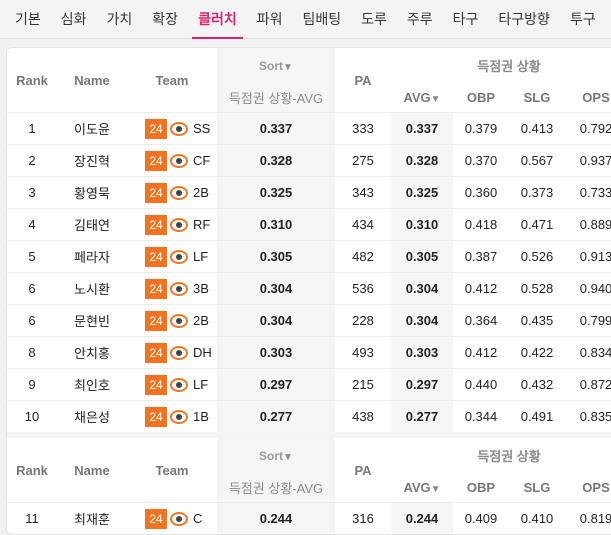 Image resolution: width=611 pixels, height=535 pixels. I want to click on ops-cell: 0.733, so click(588, 192).